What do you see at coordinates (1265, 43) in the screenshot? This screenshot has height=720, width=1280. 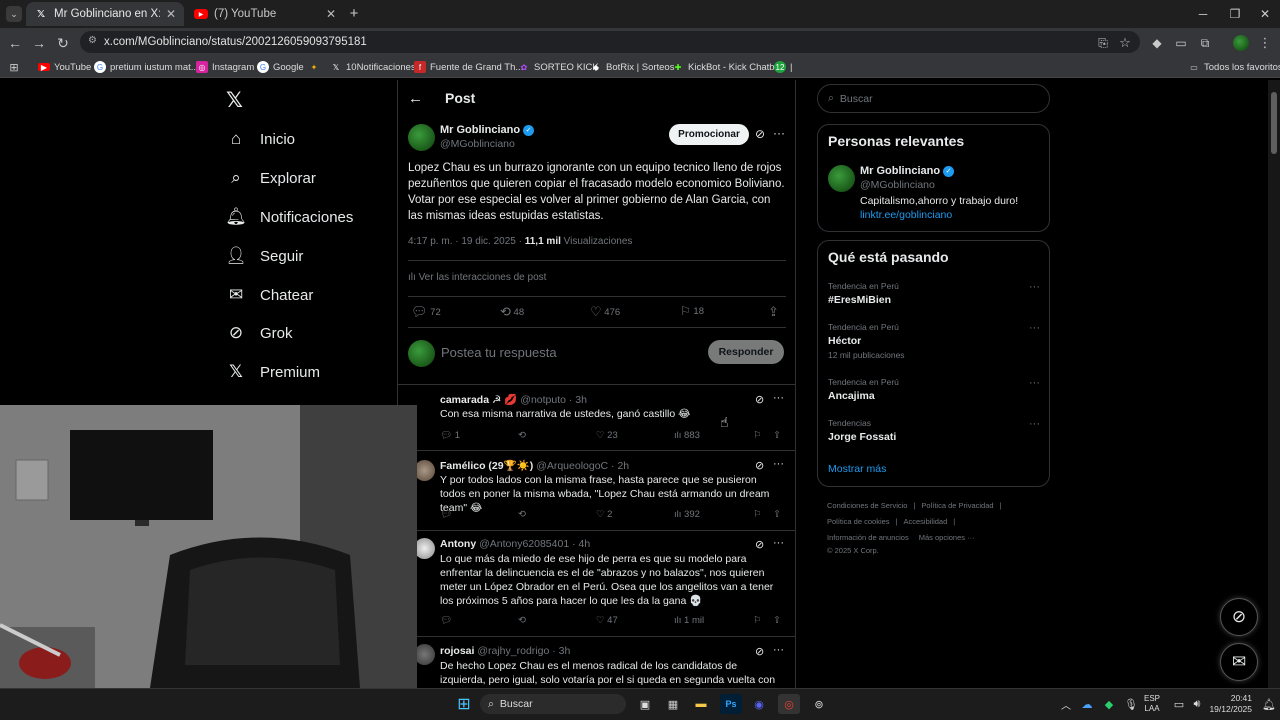 I see `menu-dots-icon: ⋮` at bounding box center [1265, 43].